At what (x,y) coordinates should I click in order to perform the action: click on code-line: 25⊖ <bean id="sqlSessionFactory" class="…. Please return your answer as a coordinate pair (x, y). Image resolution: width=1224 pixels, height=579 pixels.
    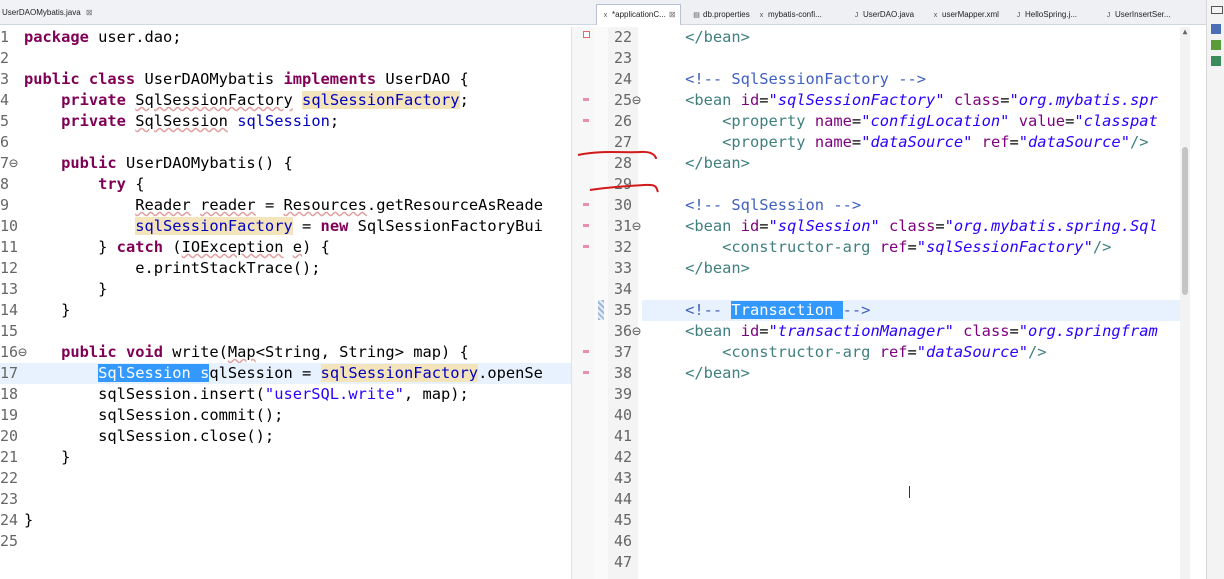
    Looking at the image, I should click on (887, 100).